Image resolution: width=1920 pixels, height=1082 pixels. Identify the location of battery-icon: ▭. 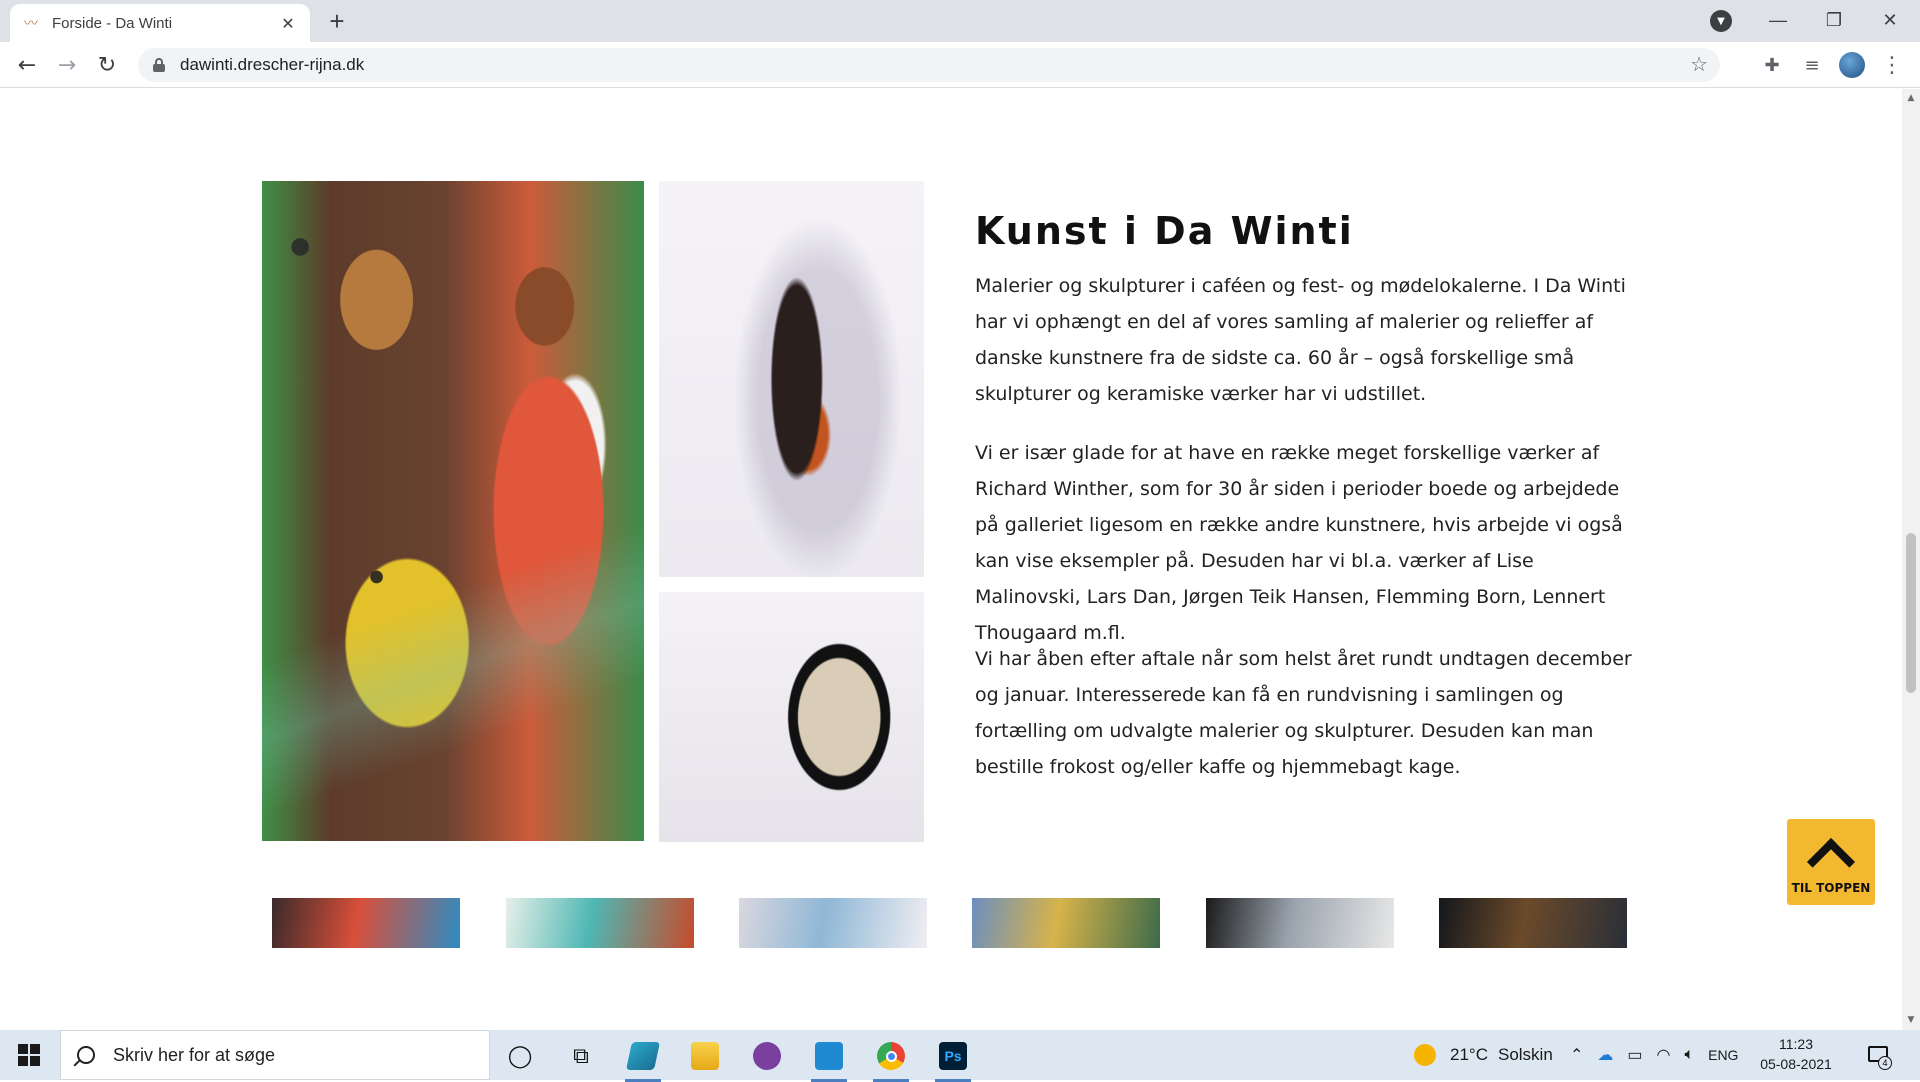
(1634, 1055).